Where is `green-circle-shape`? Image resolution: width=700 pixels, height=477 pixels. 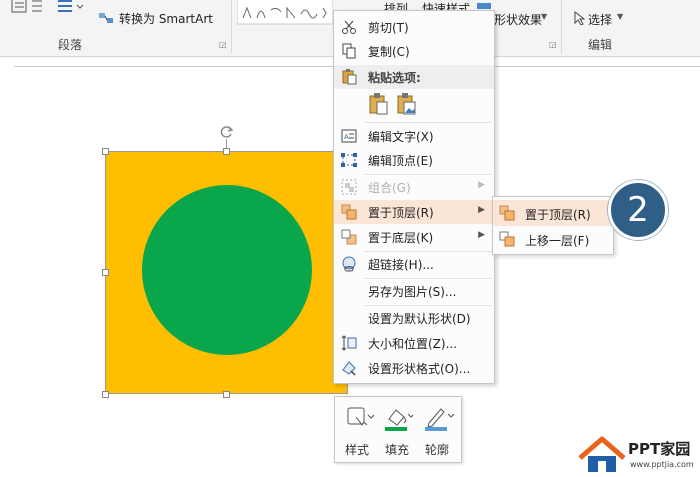 green-circle-shape is located at coordinates (227, 270).